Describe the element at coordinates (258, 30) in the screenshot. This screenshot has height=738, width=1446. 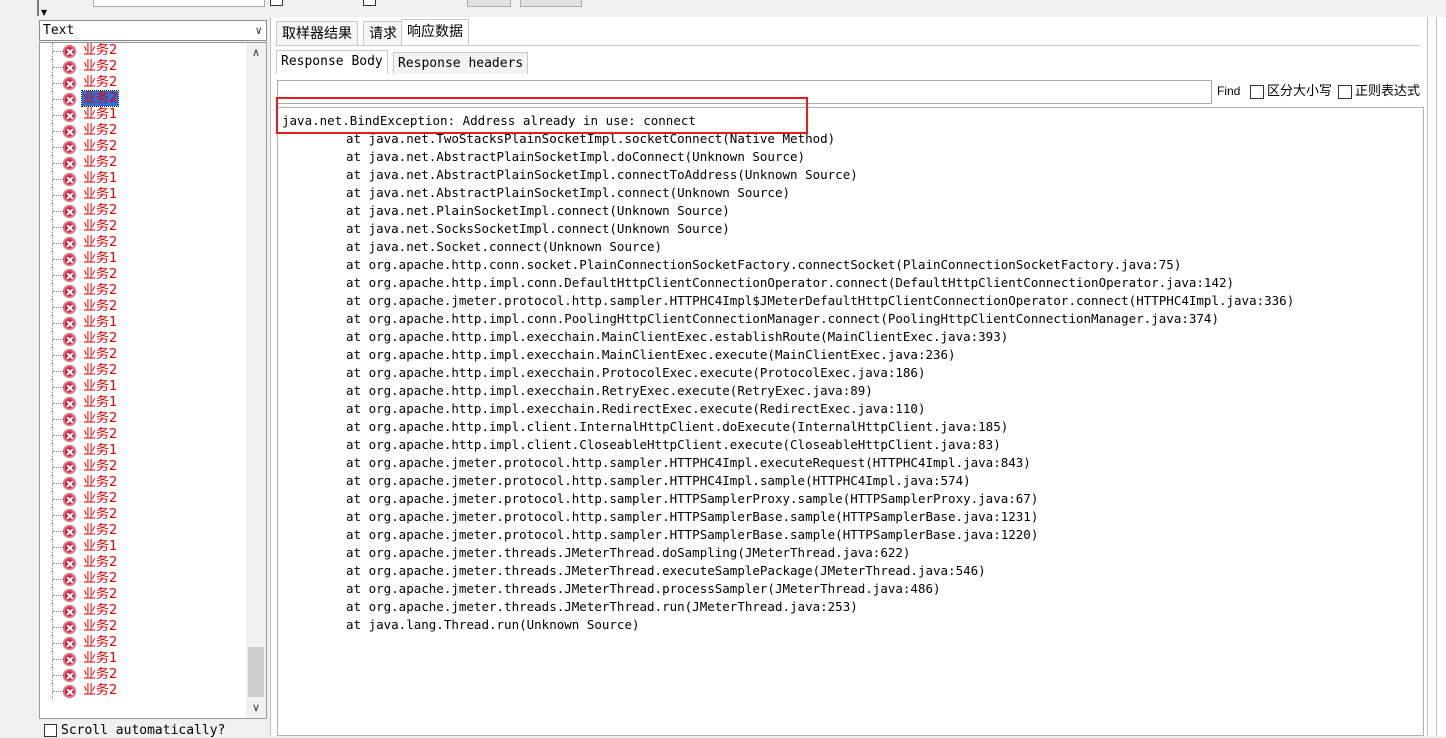
I see `chevron-down-icon: ∨` at that location.